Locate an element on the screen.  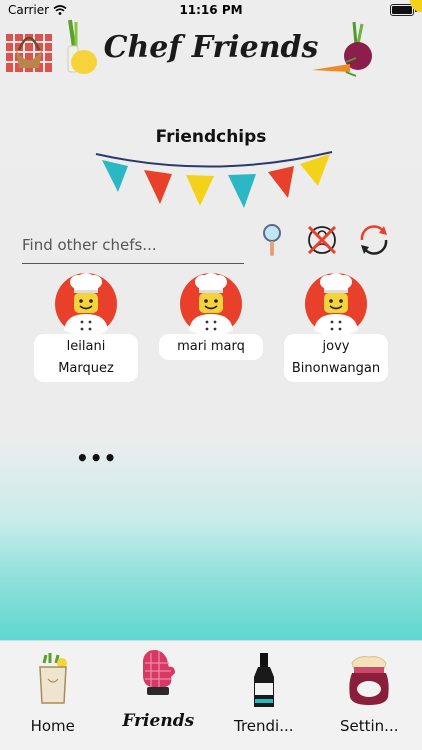
refresh-icon is located at coordinates (374, 240).